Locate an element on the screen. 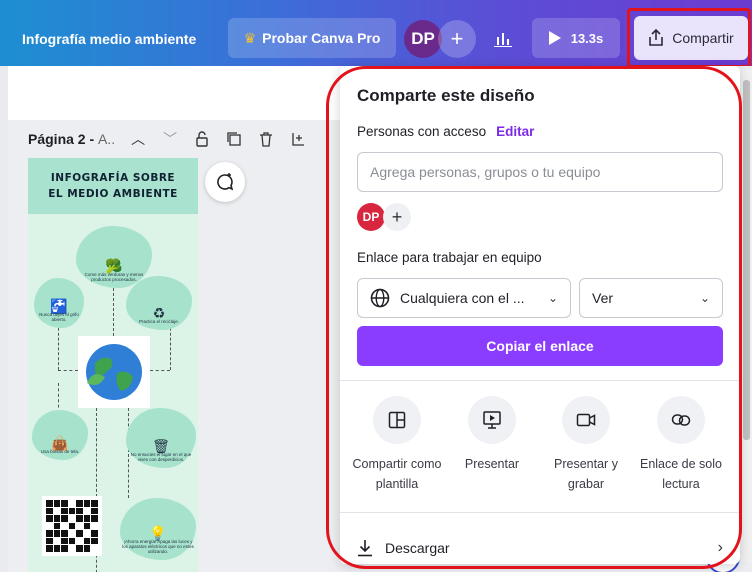 The width and height of the screenshot is (752, 572). permission-select: Ver ⌄ is located at coordinates (651, 298).